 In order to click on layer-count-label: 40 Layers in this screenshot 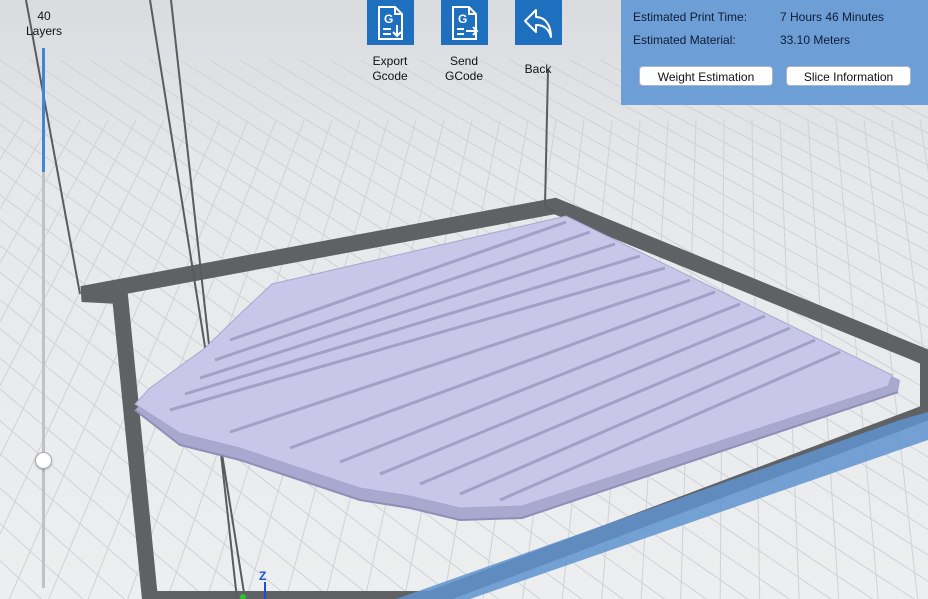, I will do `click(44, 24)`.